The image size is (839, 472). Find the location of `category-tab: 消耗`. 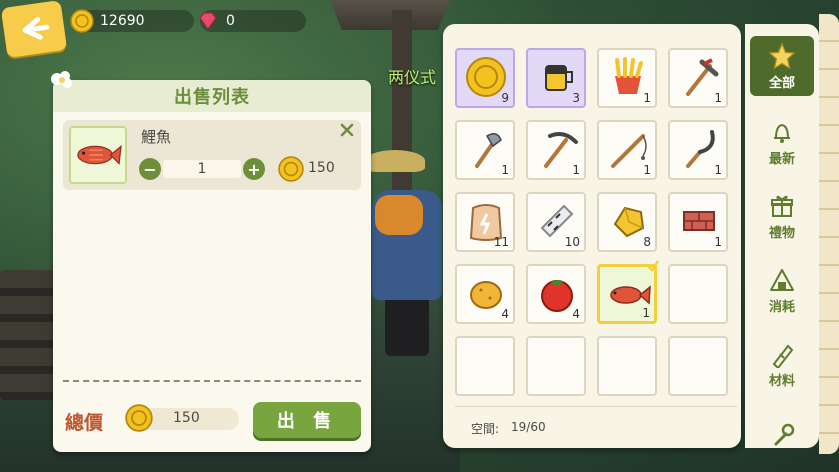

category-tab: 消耗 is located at coordinates (782, 290).